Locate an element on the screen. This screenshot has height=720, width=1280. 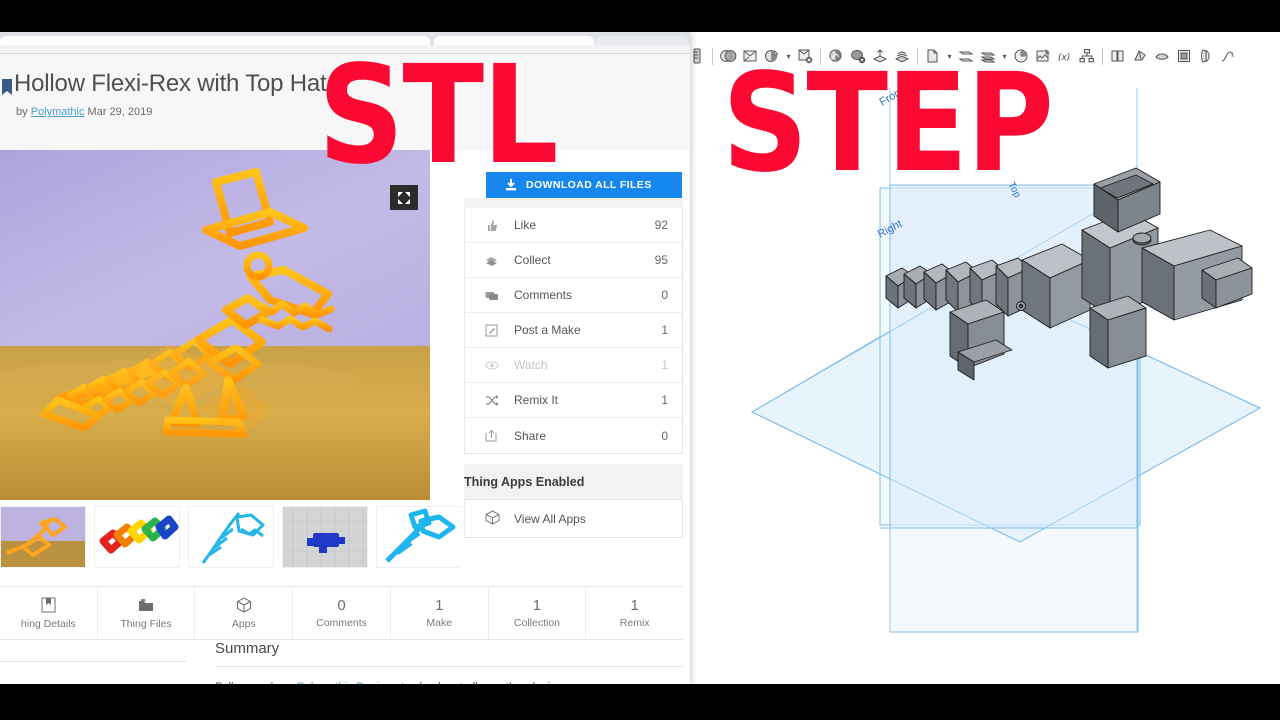
action-row-remix-it: Remix It 1 is located at coordinates (573, 400).